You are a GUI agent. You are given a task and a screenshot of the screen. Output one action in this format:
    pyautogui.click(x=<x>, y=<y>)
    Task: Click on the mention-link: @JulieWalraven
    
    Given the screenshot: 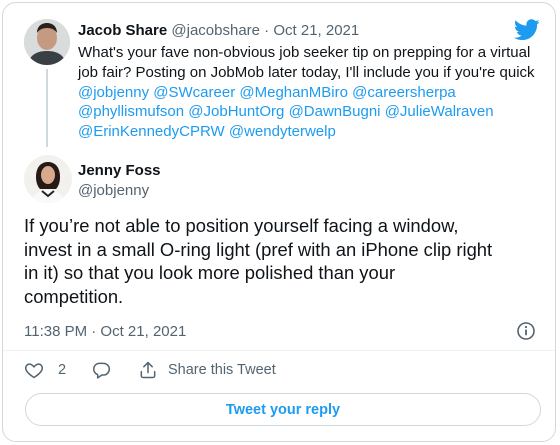 What is the action you would take?
    pyautogui.click(x=439, y=111)
    